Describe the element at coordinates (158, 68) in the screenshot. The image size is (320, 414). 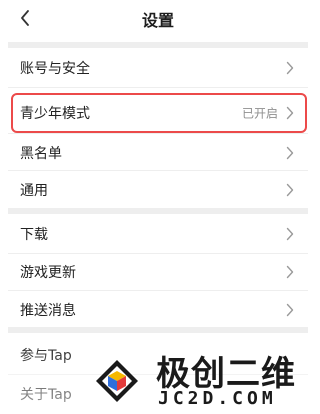
I see `settings-row-account-security: 账号与安全` at that location.